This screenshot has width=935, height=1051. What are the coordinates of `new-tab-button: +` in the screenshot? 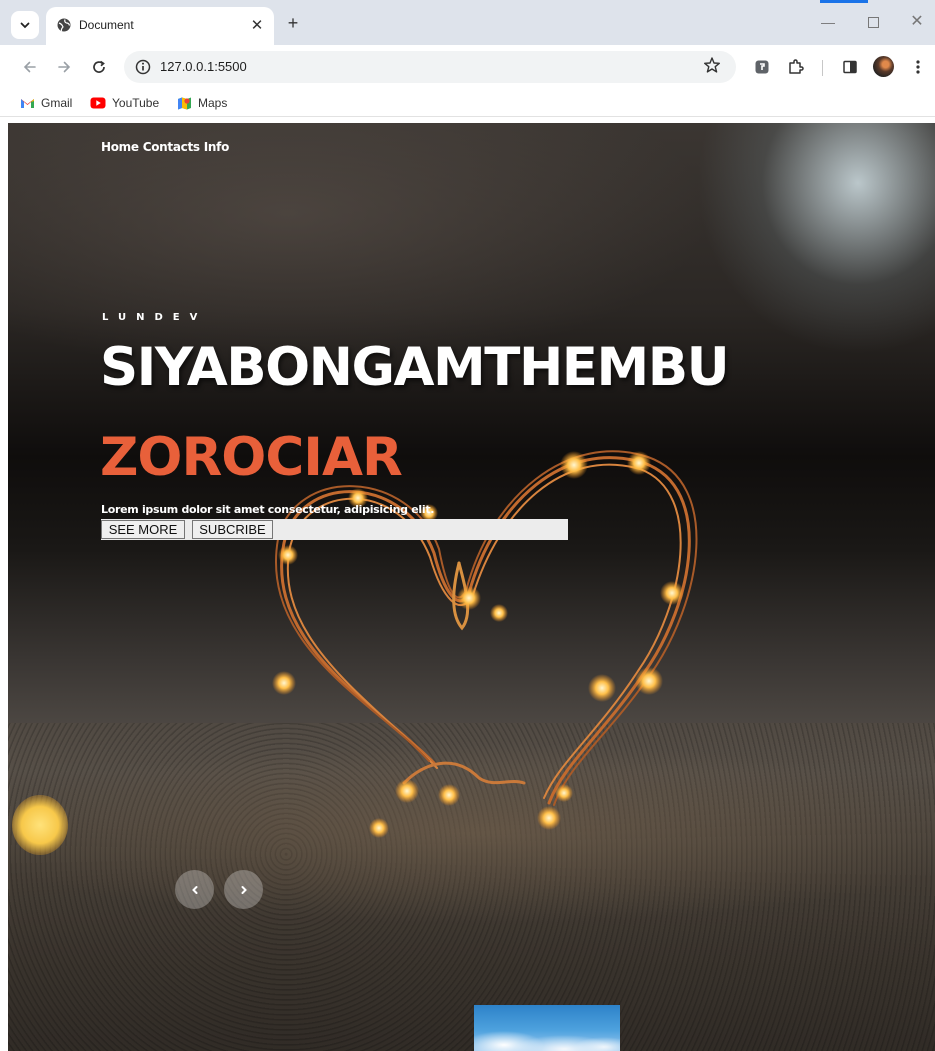 It's located at (293, 23).